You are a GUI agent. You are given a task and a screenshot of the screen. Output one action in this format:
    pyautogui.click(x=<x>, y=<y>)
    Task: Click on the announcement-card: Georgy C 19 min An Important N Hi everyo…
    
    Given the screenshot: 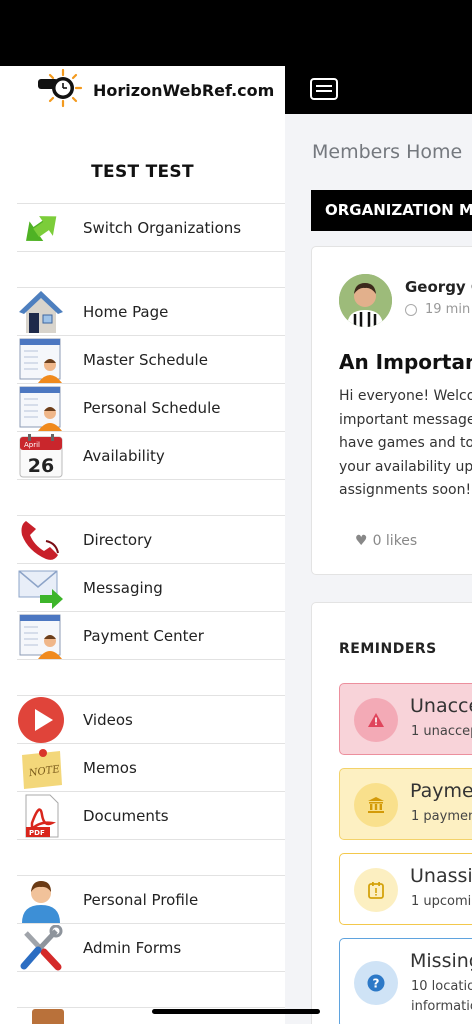 What is the action you would take?
    pyautogui.click(x=391, y=410)
    